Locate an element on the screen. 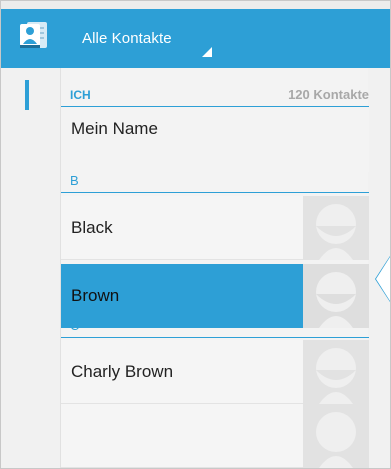  selection-indicator-arrow is located at coordinates (383, 279).